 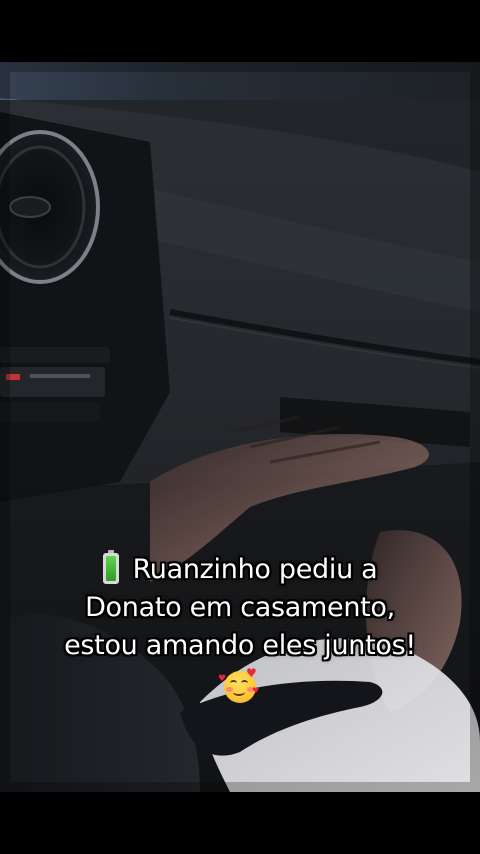 I want to click on top-letterbox, so click(x=240, y=31).